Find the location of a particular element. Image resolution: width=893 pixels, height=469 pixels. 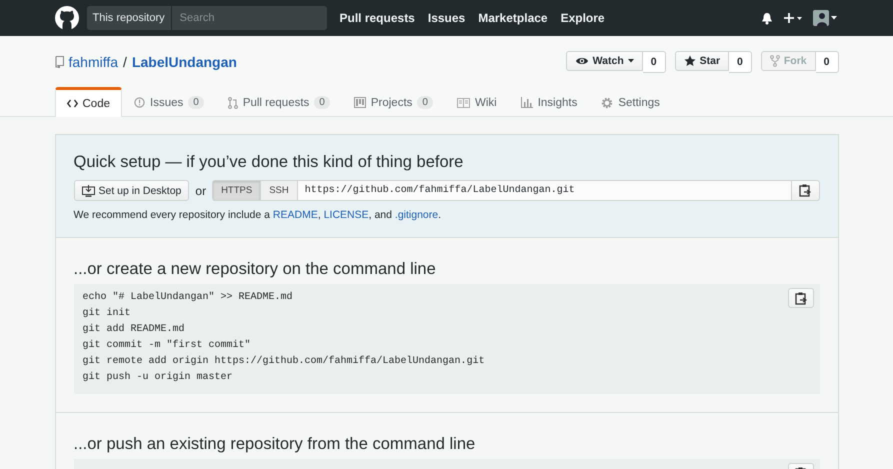

star-icon is located at coordinates (690, 61).